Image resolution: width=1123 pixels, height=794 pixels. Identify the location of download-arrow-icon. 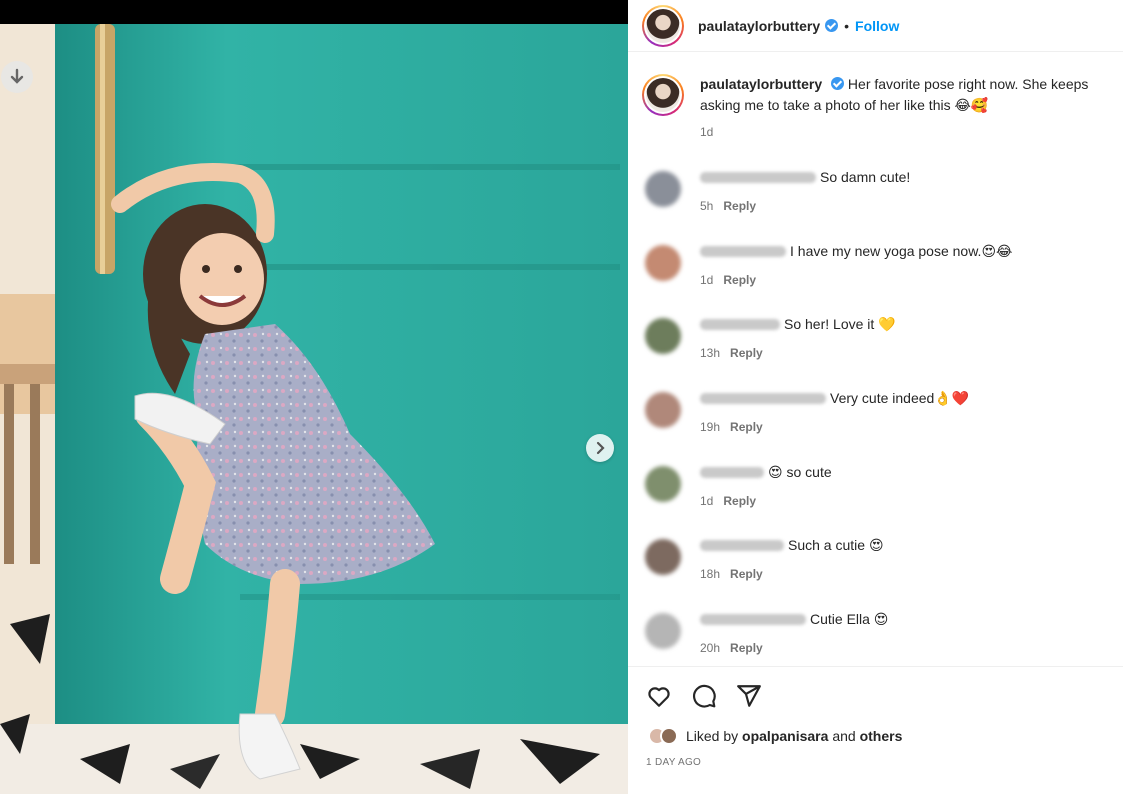
(17, 76).